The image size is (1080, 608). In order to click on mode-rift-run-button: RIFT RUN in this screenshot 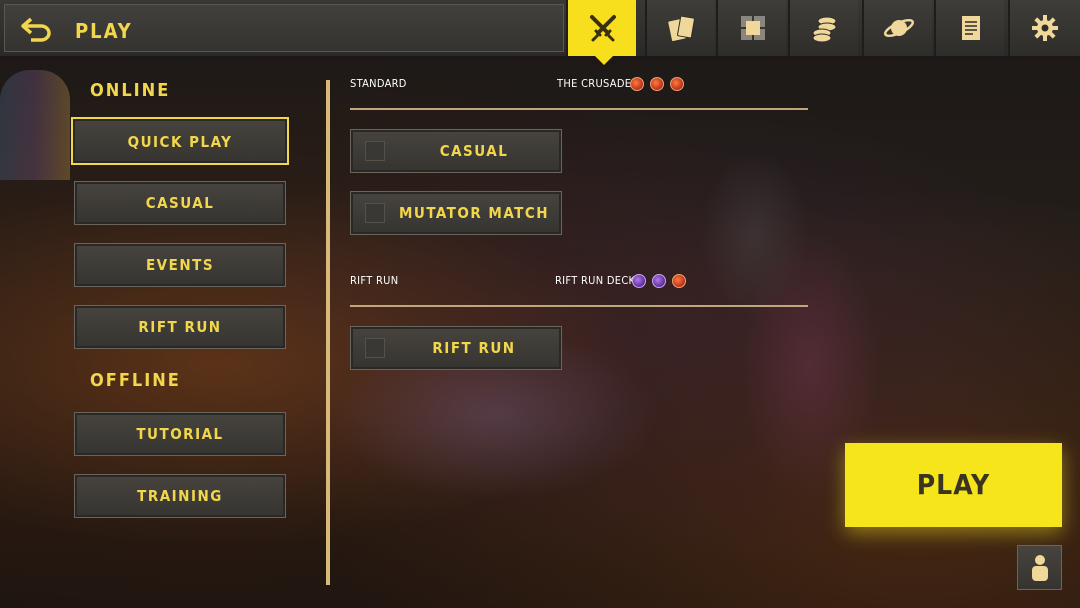, I will do `click(456, 348)`.